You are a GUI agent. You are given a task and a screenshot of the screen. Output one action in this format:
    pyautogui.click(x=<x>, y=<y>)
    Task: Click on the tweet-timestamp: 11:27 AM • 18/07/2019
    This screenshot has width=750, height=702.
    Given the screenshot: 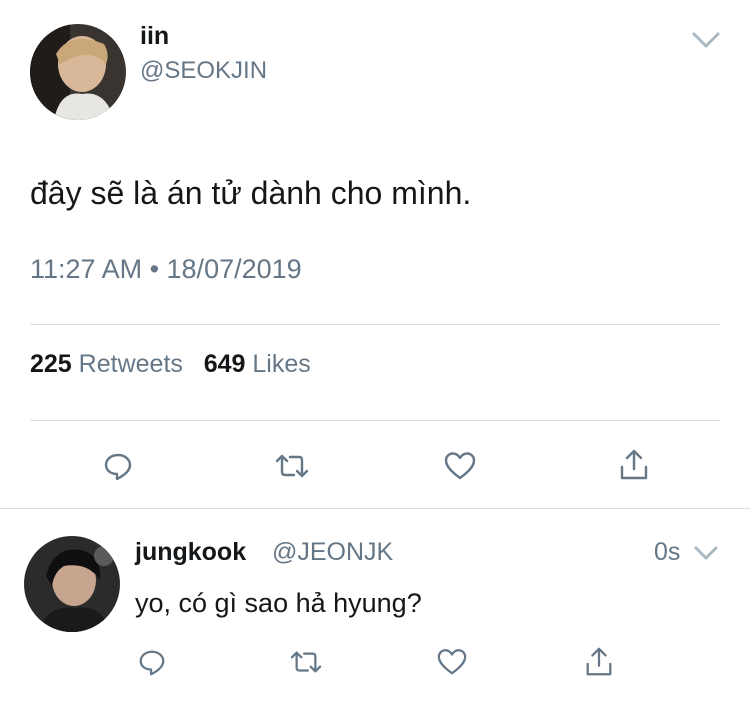 What is the action you would take?
    pyautogui.click(x=166, y=269)
    